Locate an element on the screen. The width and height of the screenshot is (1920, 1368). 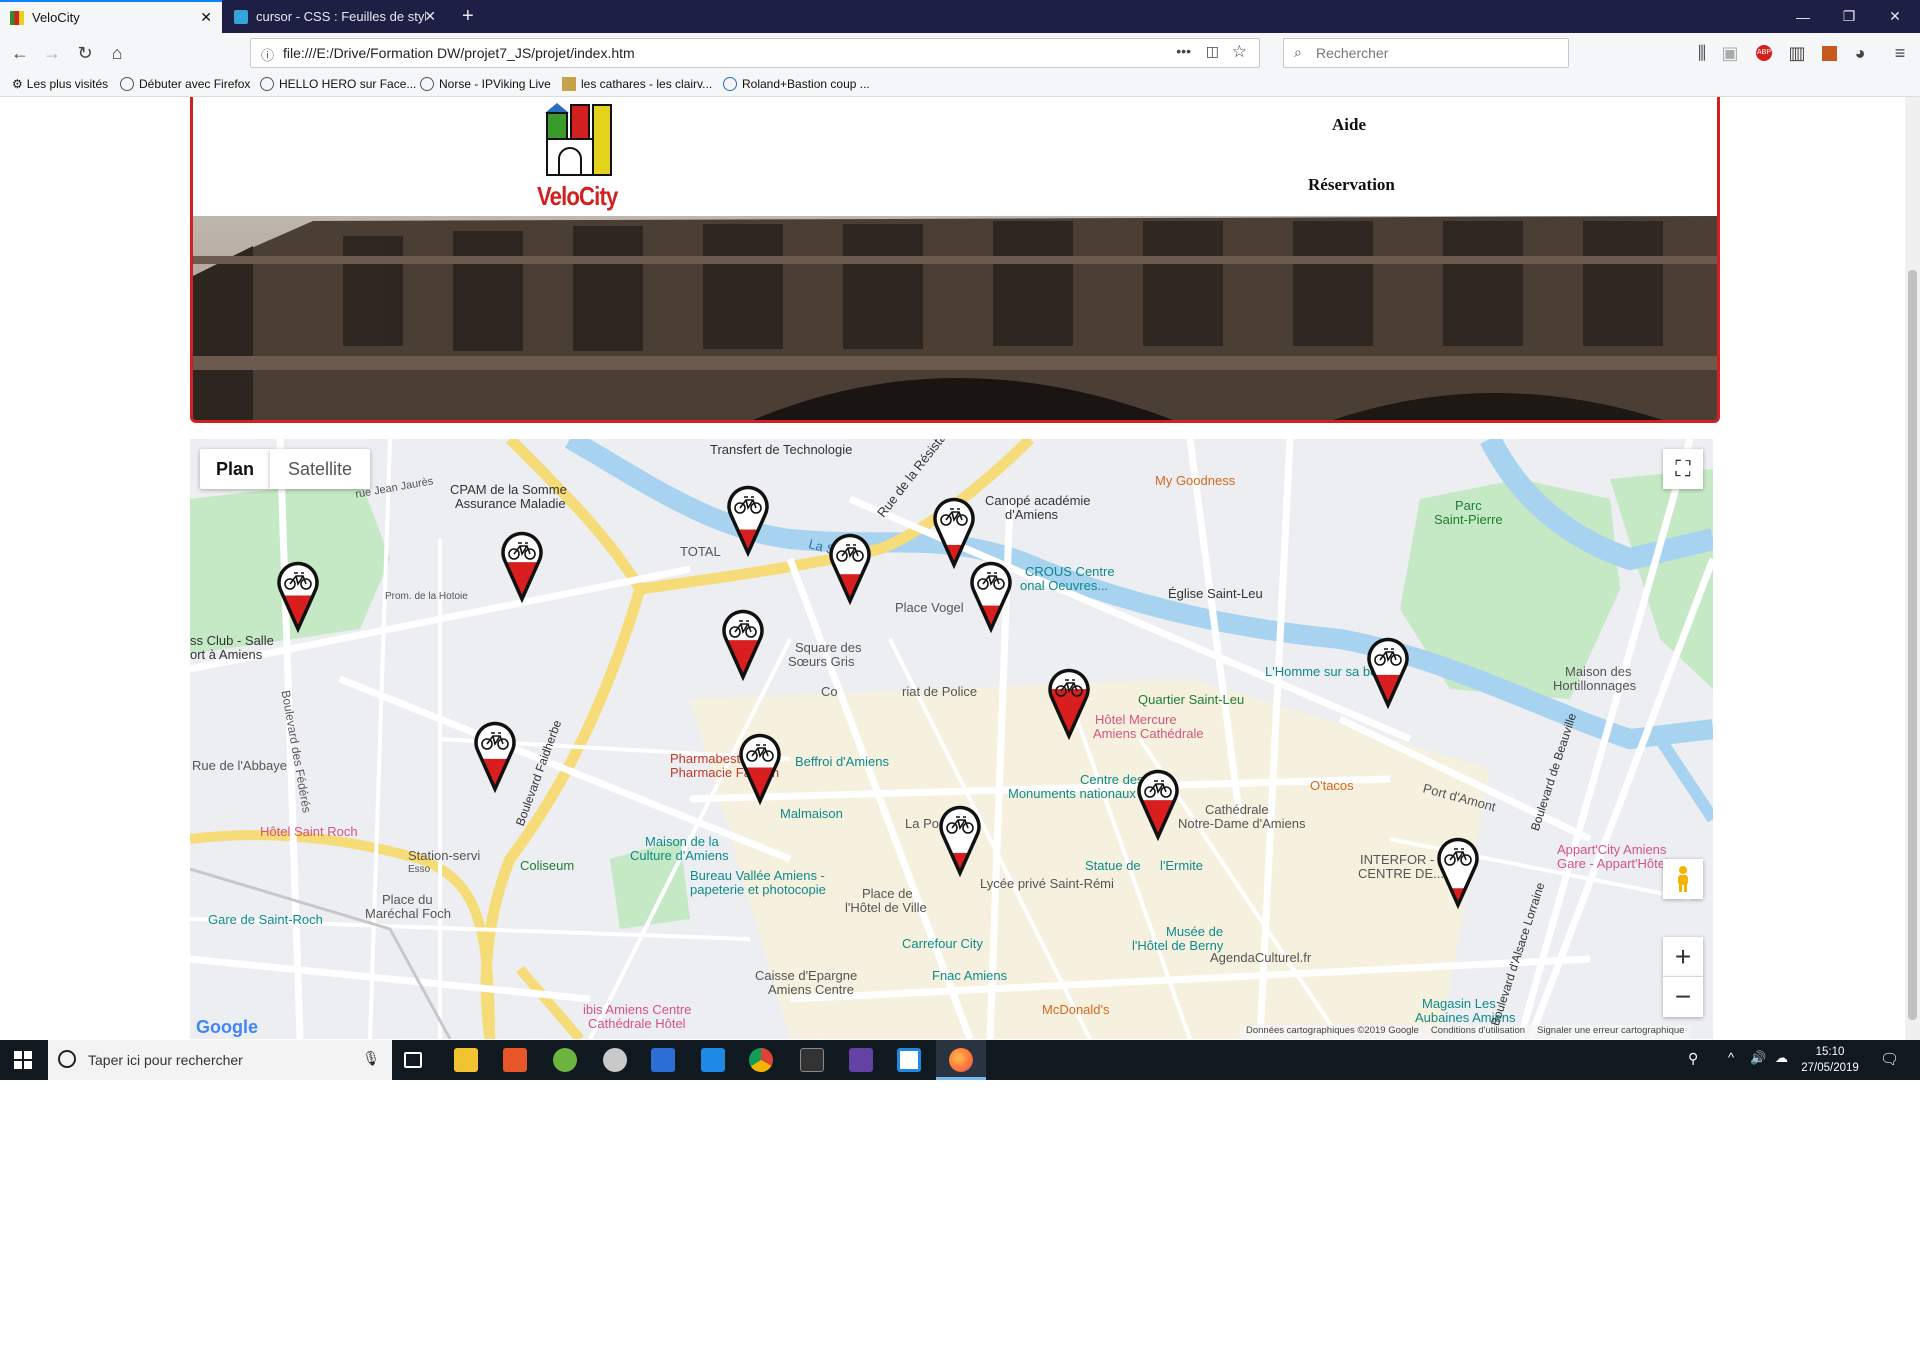
home-icon: ⌂ is located at coordinates (117, 53).